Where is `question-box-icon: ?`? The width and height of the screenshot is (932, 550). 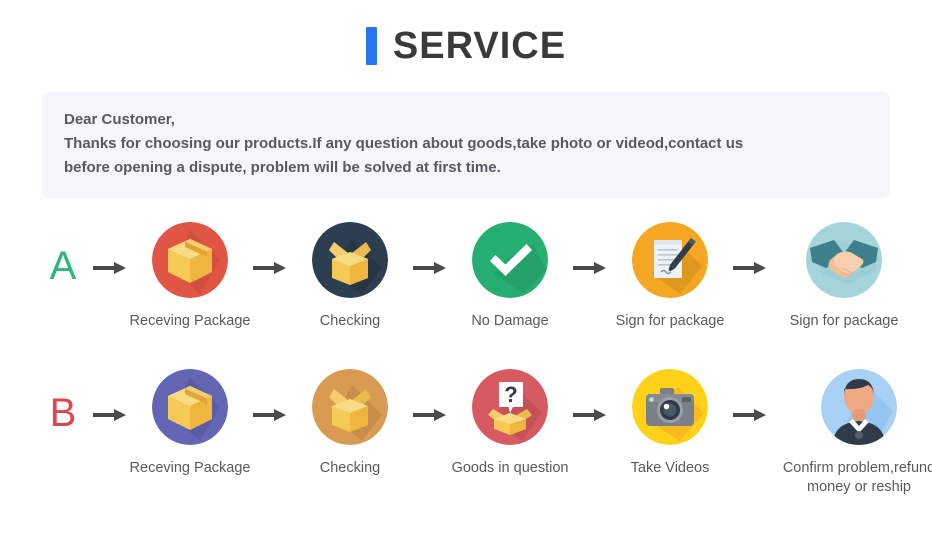
question-box-icon: ? is located at coordinates (510, 407).